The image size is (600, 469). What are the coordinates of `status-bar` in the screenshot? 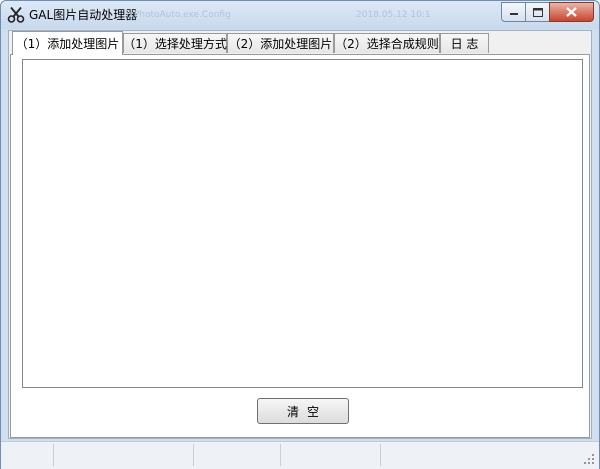 It's located at (300, 455).